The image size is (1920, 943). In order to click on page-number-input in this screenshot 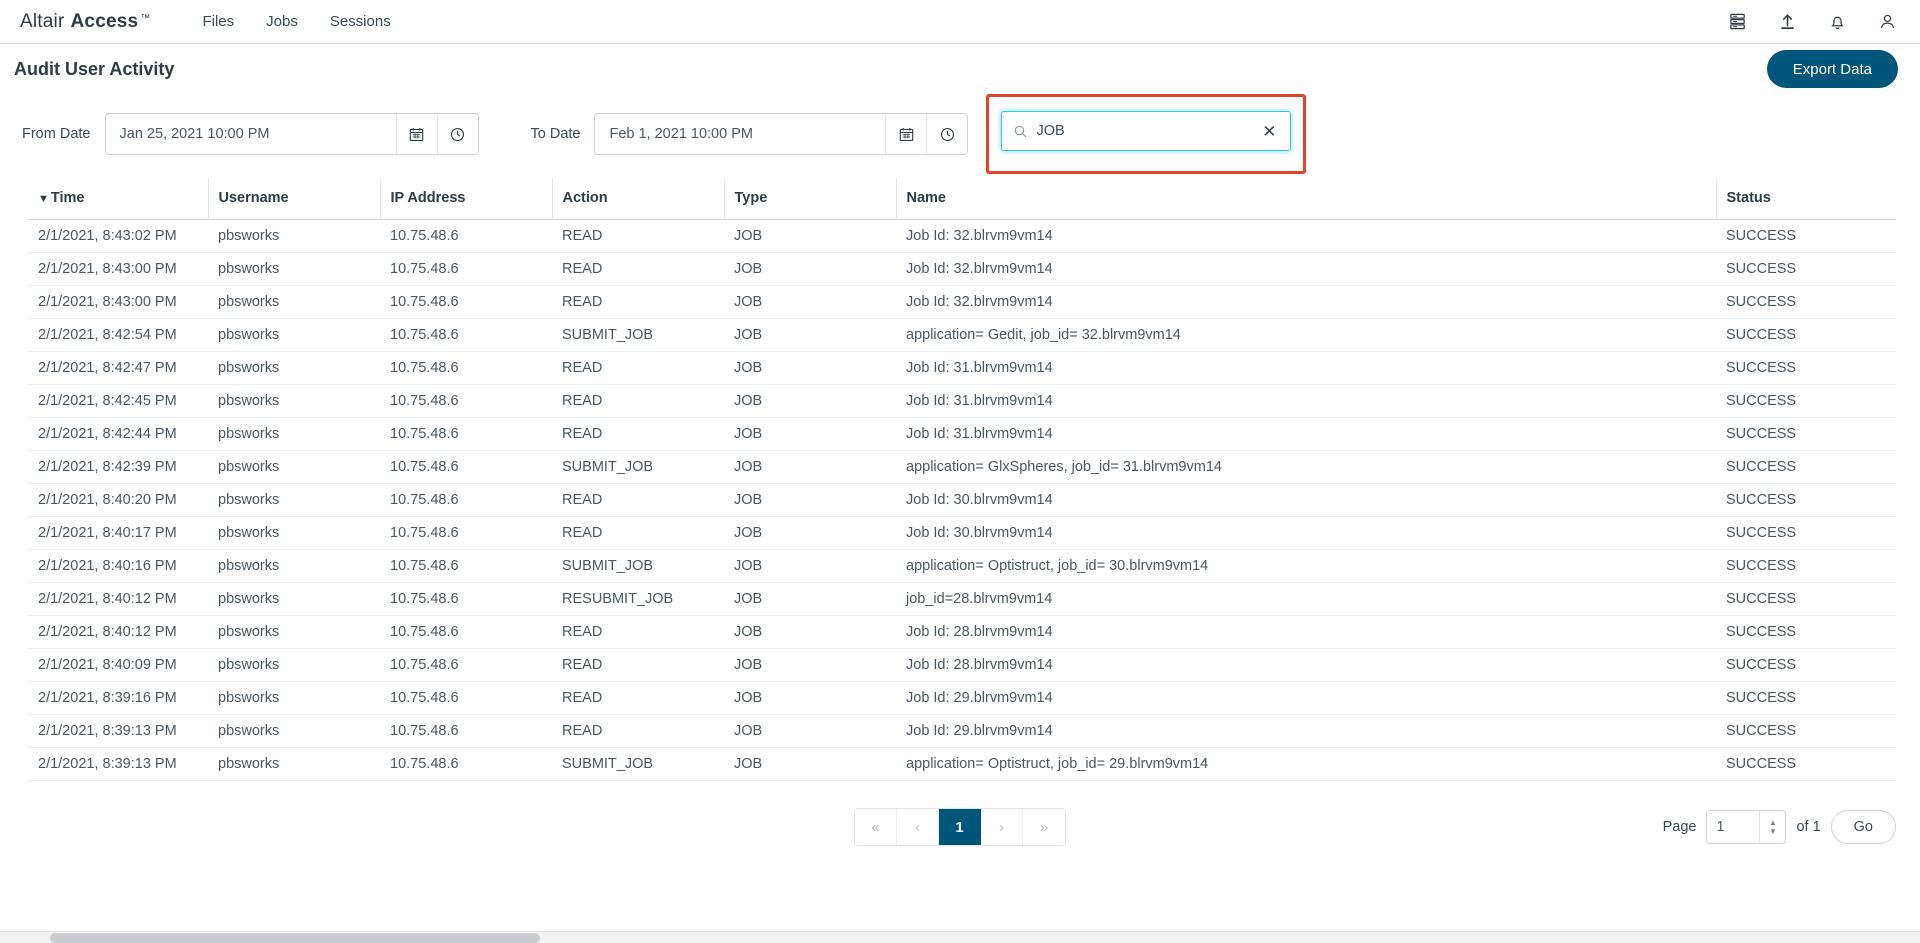, I will do `click(1733, 827)`.